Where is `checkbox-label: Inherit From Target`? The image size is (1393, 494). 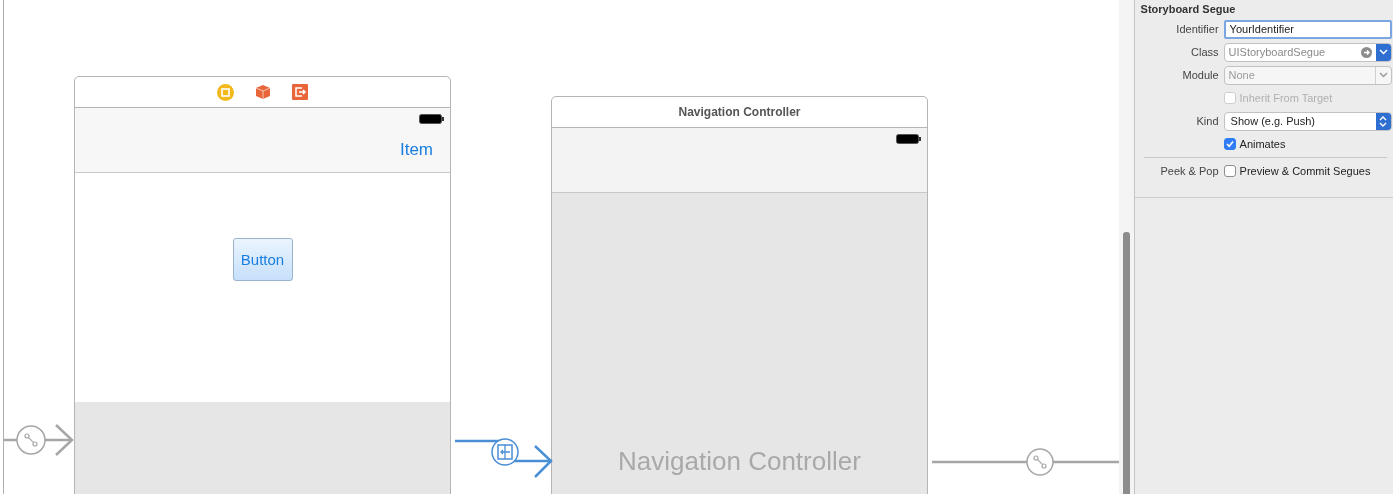
checkbox-label: Inherit From Target is located at coordinates (1286, 98).